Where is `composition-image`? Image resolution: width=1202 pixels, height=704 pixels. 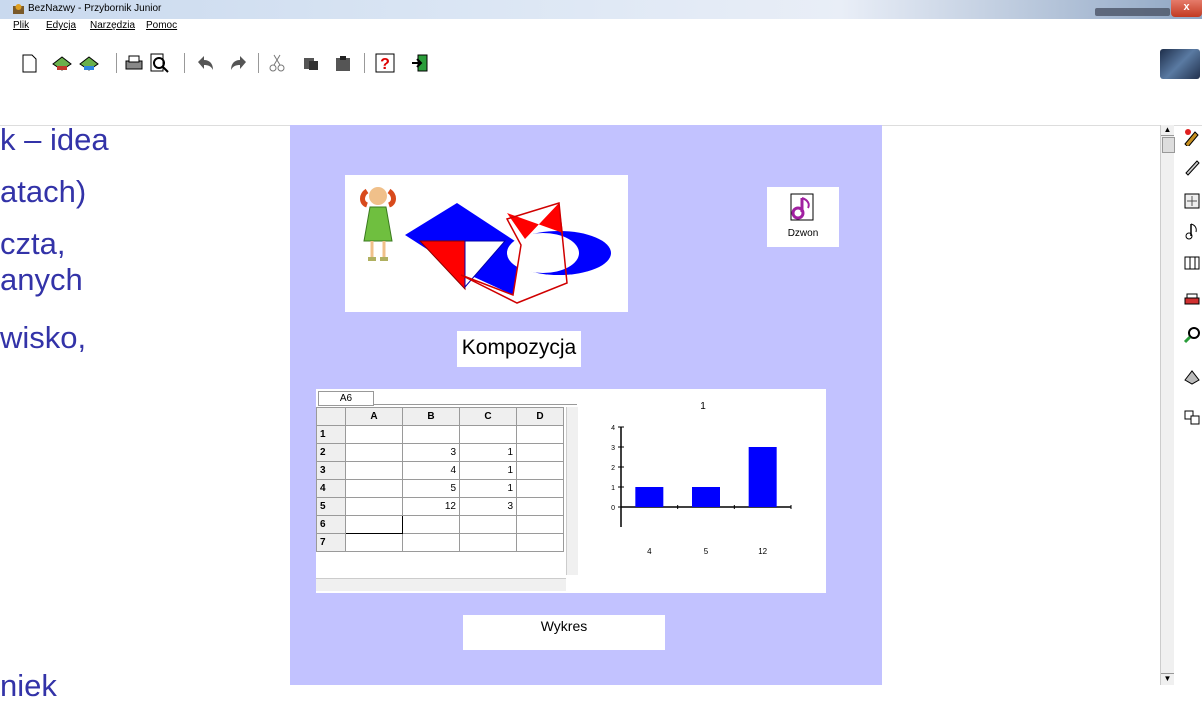
composition-image is located at coordinates (486, 243).